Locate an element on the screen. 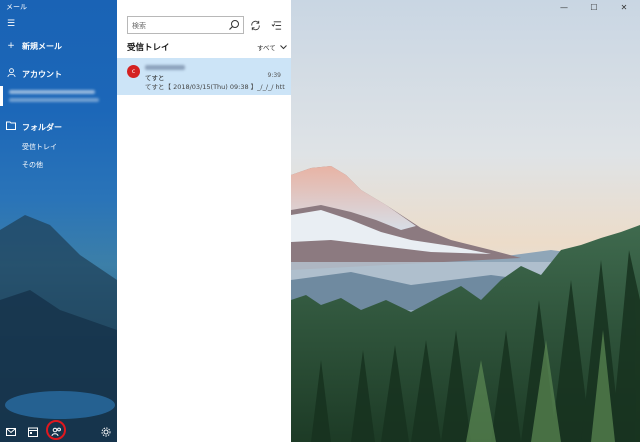  close-button: ✕ is located at coordinates (624, 7).